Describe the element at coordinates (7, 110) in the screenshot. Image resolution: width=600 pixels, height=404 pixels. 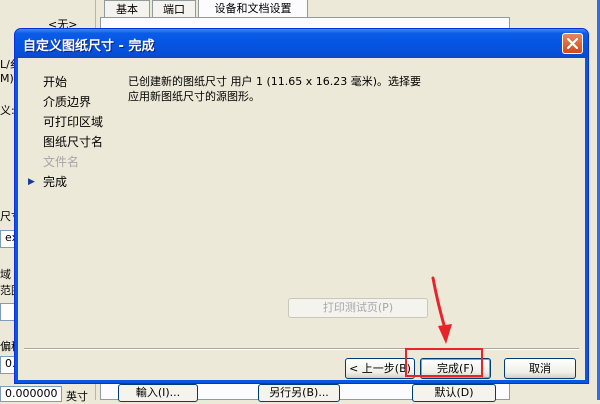
I see `bg-label: 义:` at that location.